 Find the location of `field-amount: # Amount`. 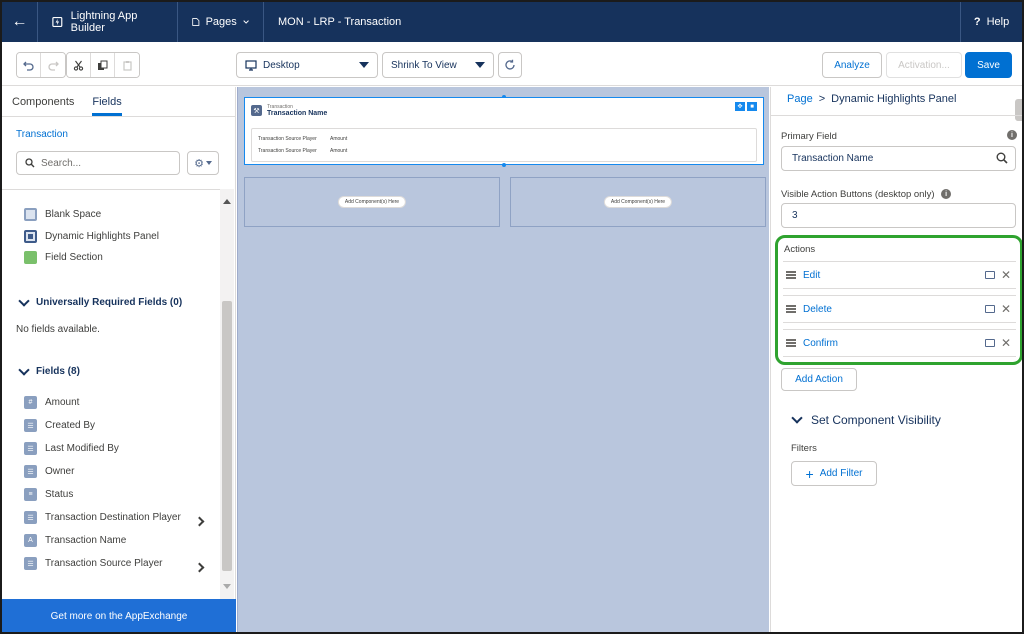

field-amount: # Amount is located at coordinates (51, 402).